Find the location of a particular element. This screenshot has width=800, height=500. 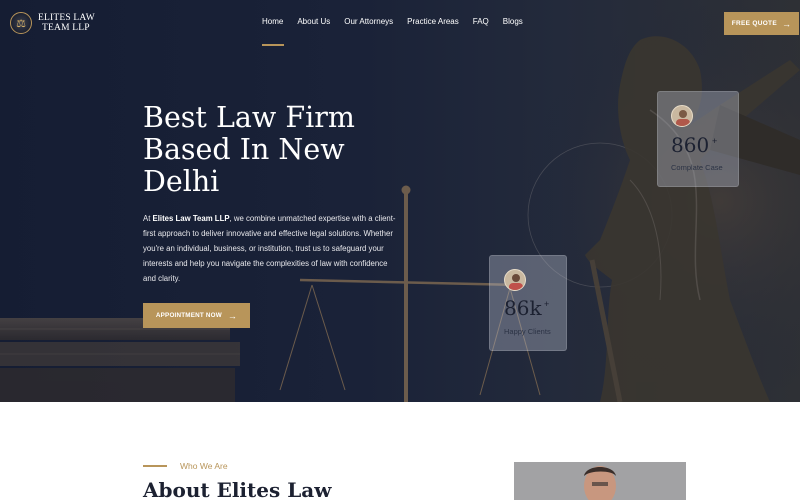

stat-card-clients: 86k + Happy Clients is located at coordinates (528, 303).